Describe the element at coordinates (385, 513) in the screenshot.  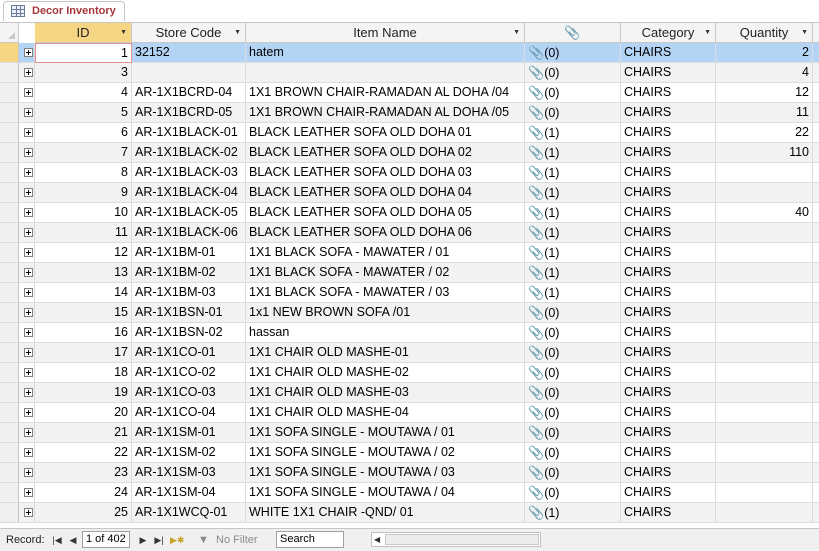
I see `cell-item-name: WHITE 1X1 CHAIR -QND/ 01` at that location.